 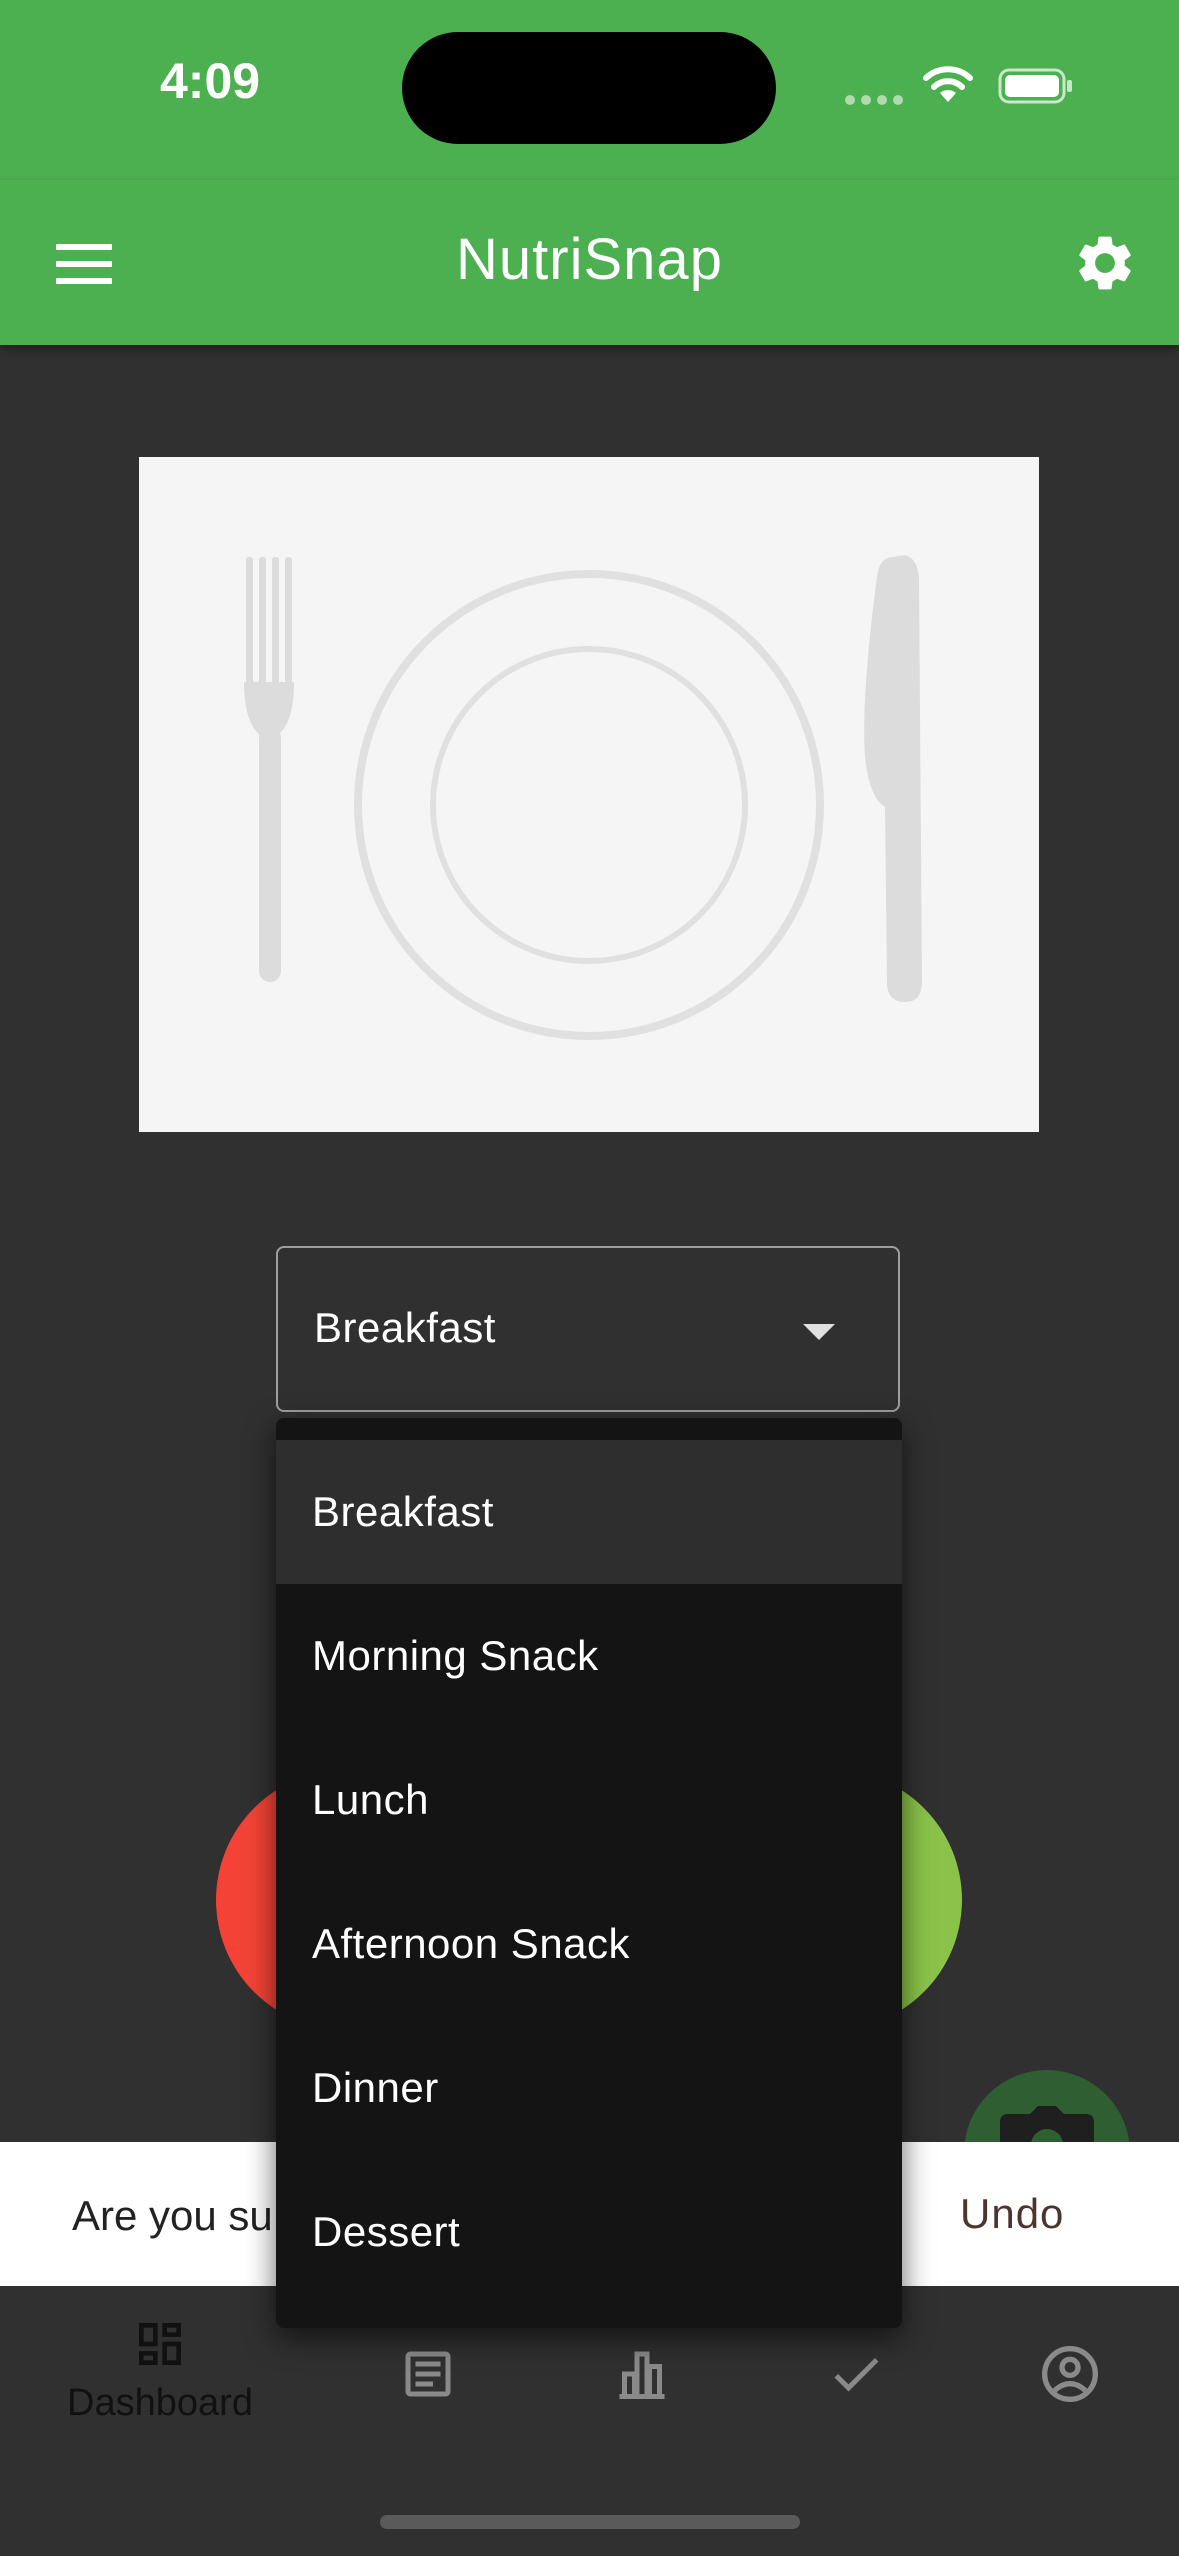 I want to click on nav-profile, so click(x=1070, y=2371).